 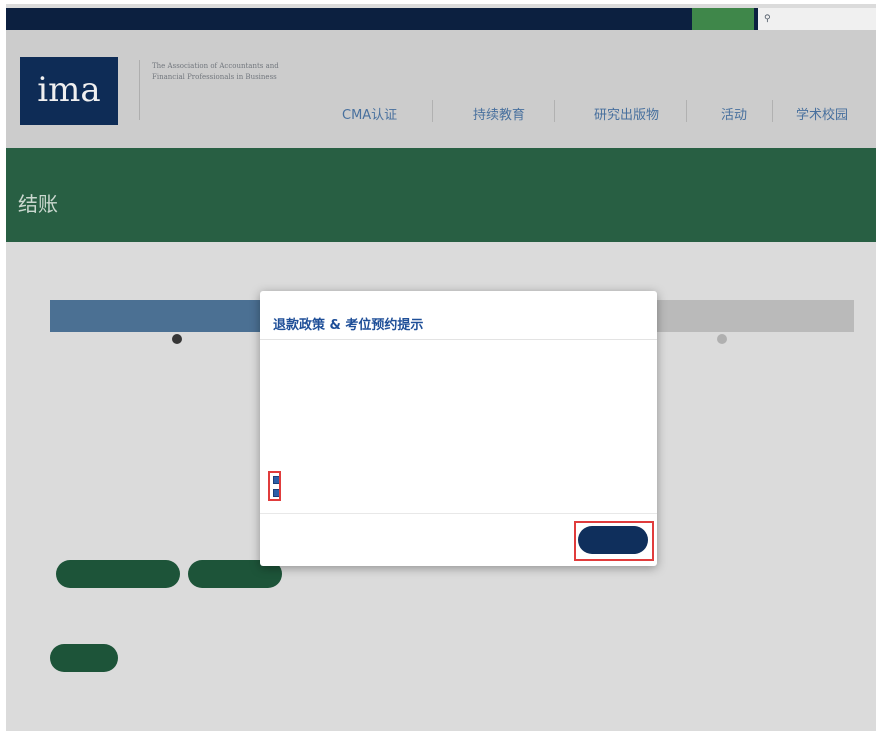 I want to click on checkbox-highlight-box, so click(x=274, y=486).